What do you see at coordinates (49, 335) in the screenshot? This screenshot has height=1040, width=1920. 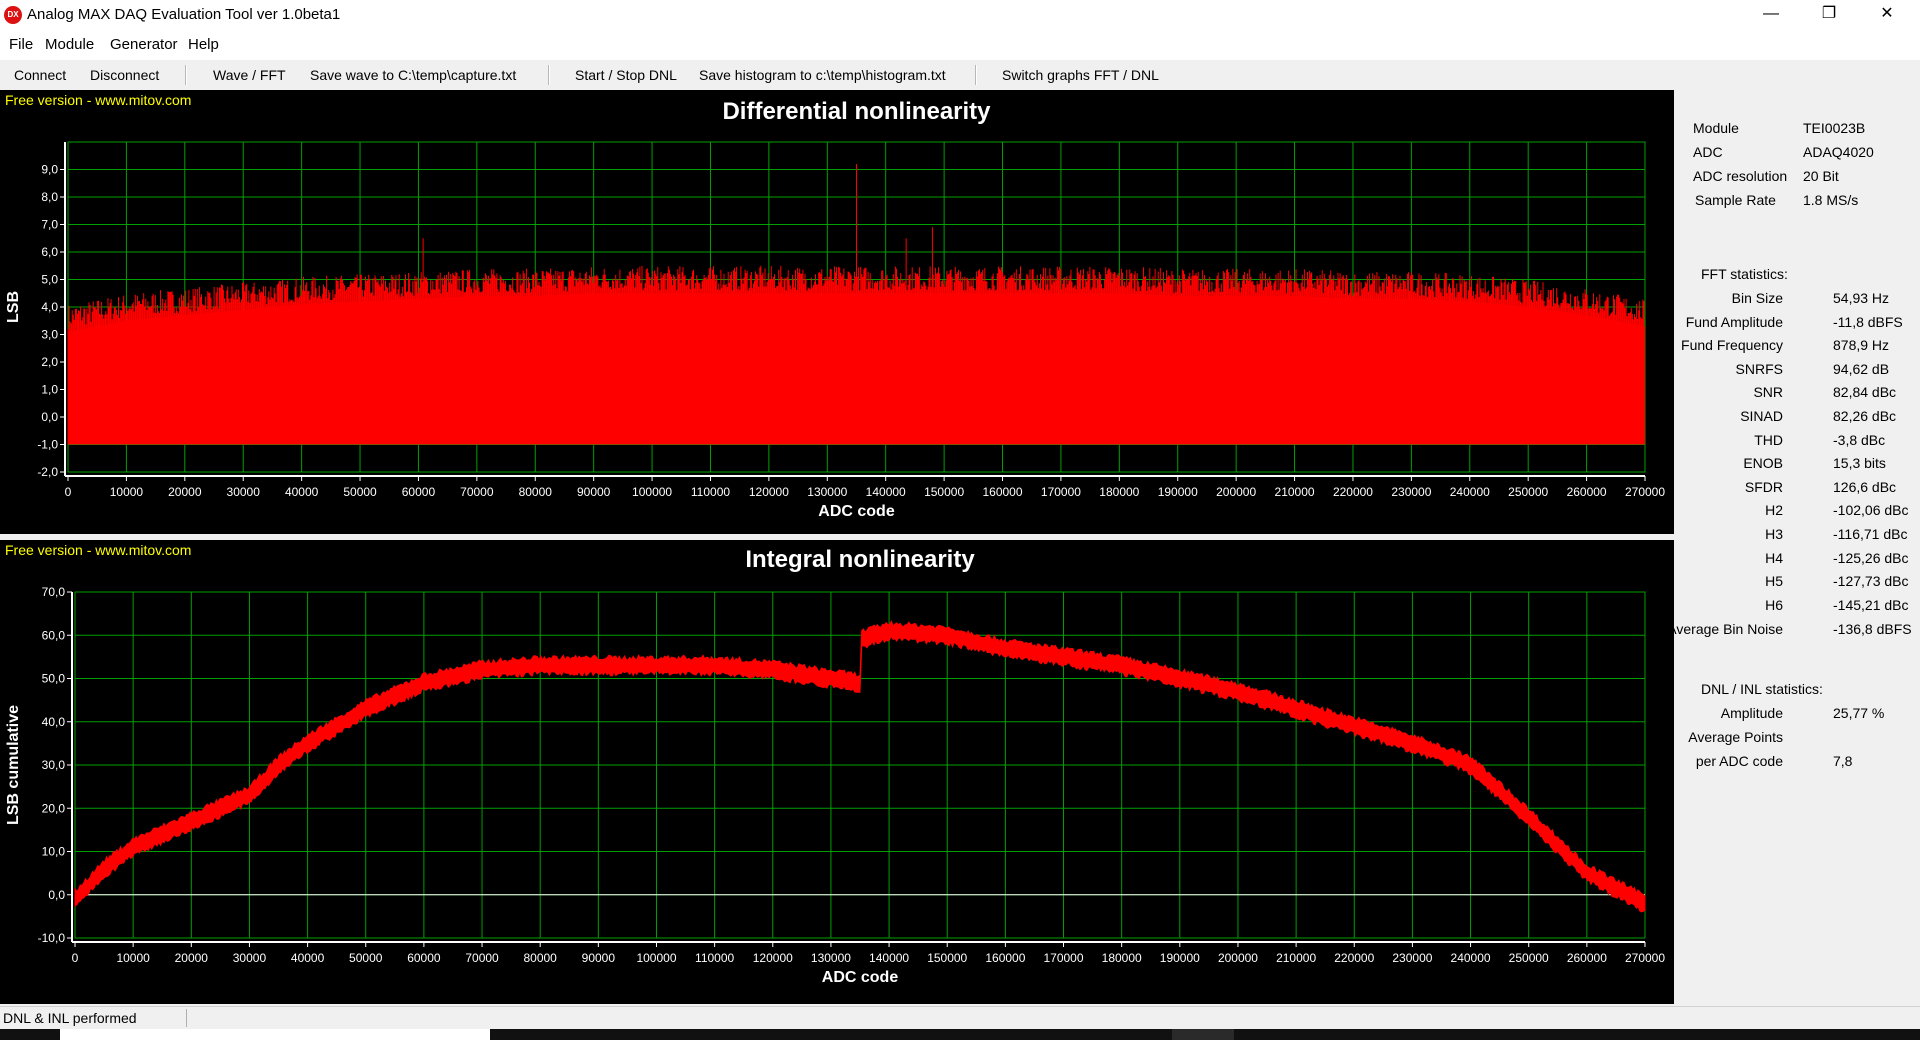 I see `y-tick-label: 3,0` at bounding box center [49, 335].